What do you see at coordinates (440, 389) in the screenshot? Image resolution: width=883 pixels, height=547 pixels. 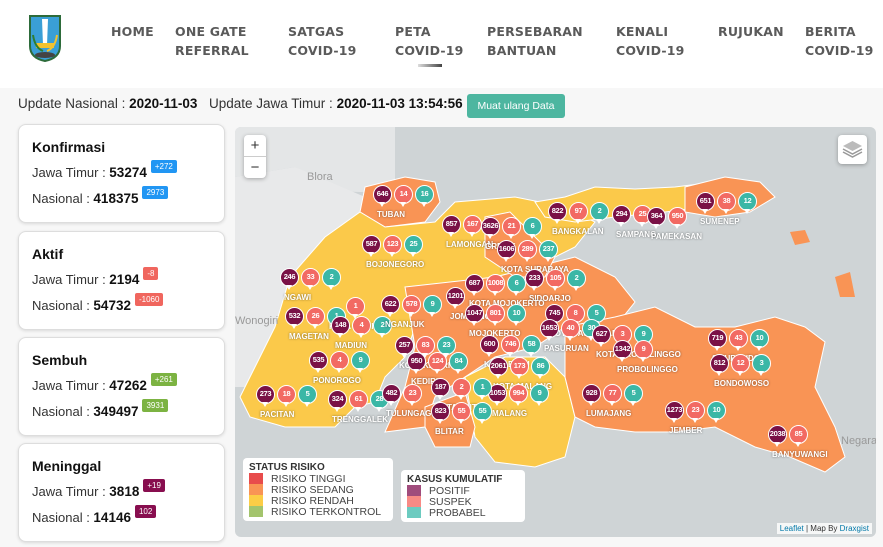 I see `marker-positif: 187` at bounding box center [440, 389].